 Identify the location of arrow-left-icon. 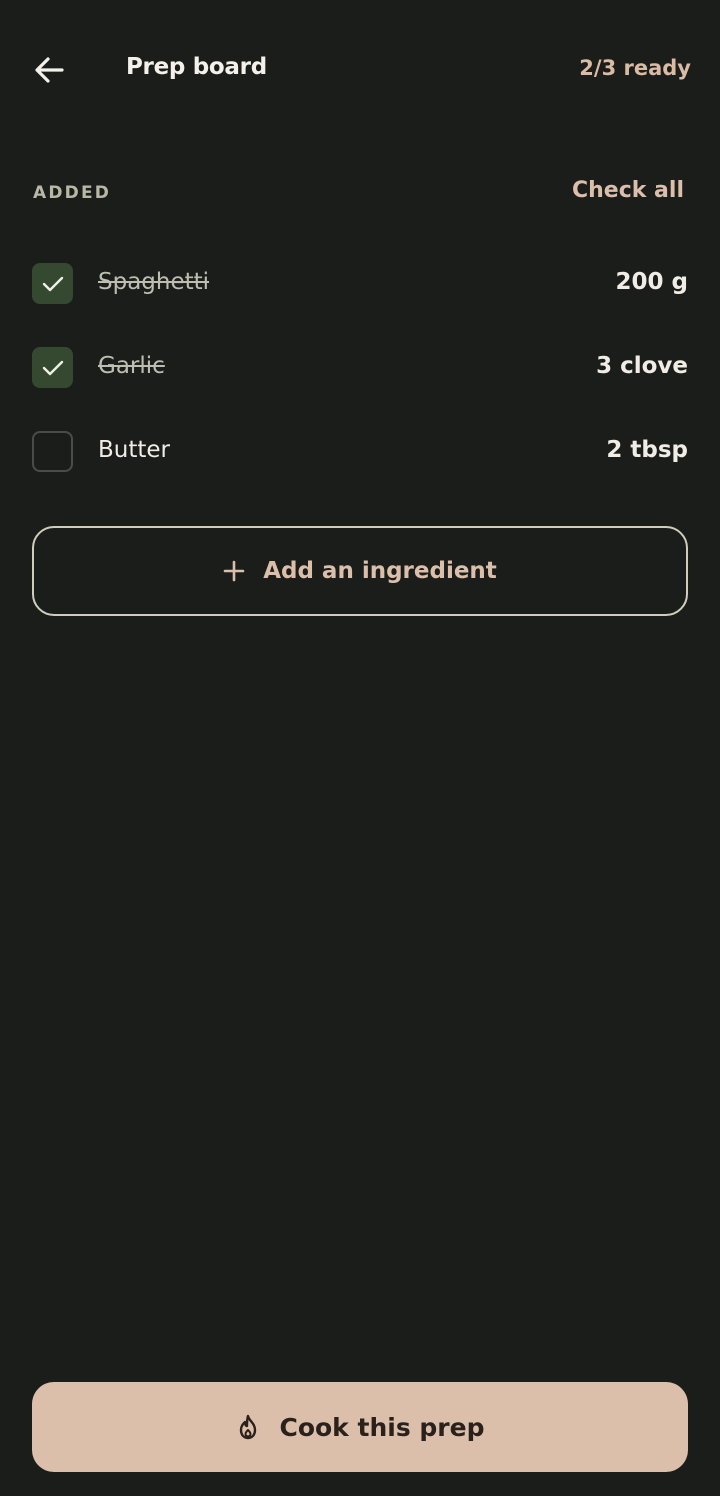
(49, 70).